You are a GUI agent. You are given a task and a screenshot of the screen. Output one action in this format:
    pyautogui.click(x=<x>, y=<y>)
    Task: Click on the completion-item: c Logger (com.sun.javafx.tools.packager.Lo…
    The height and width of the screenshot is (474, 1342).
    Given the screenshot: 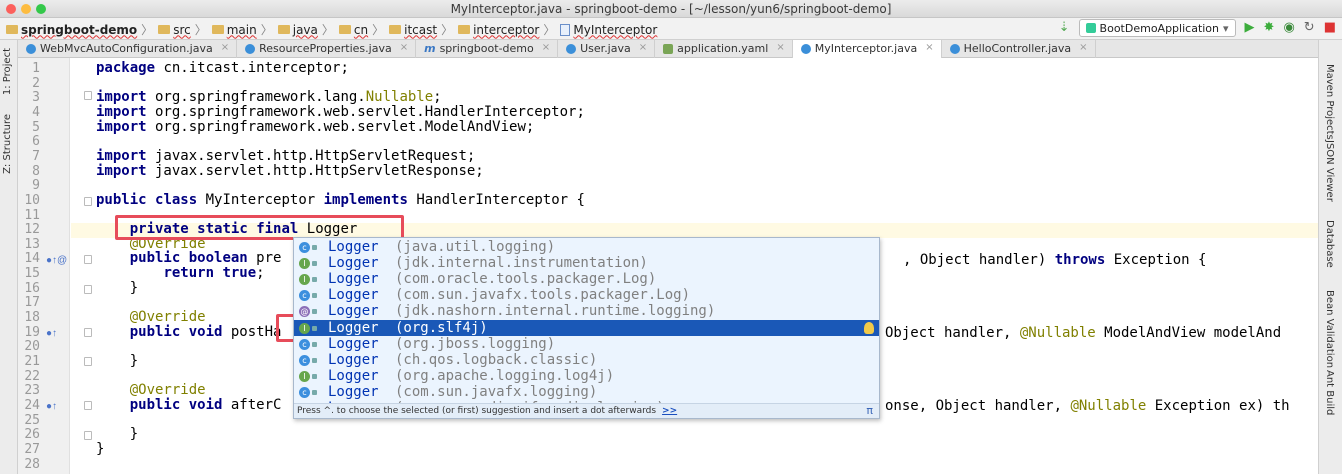 What is the action you would take?
    pyautogui.click(x=586, y=295)
    